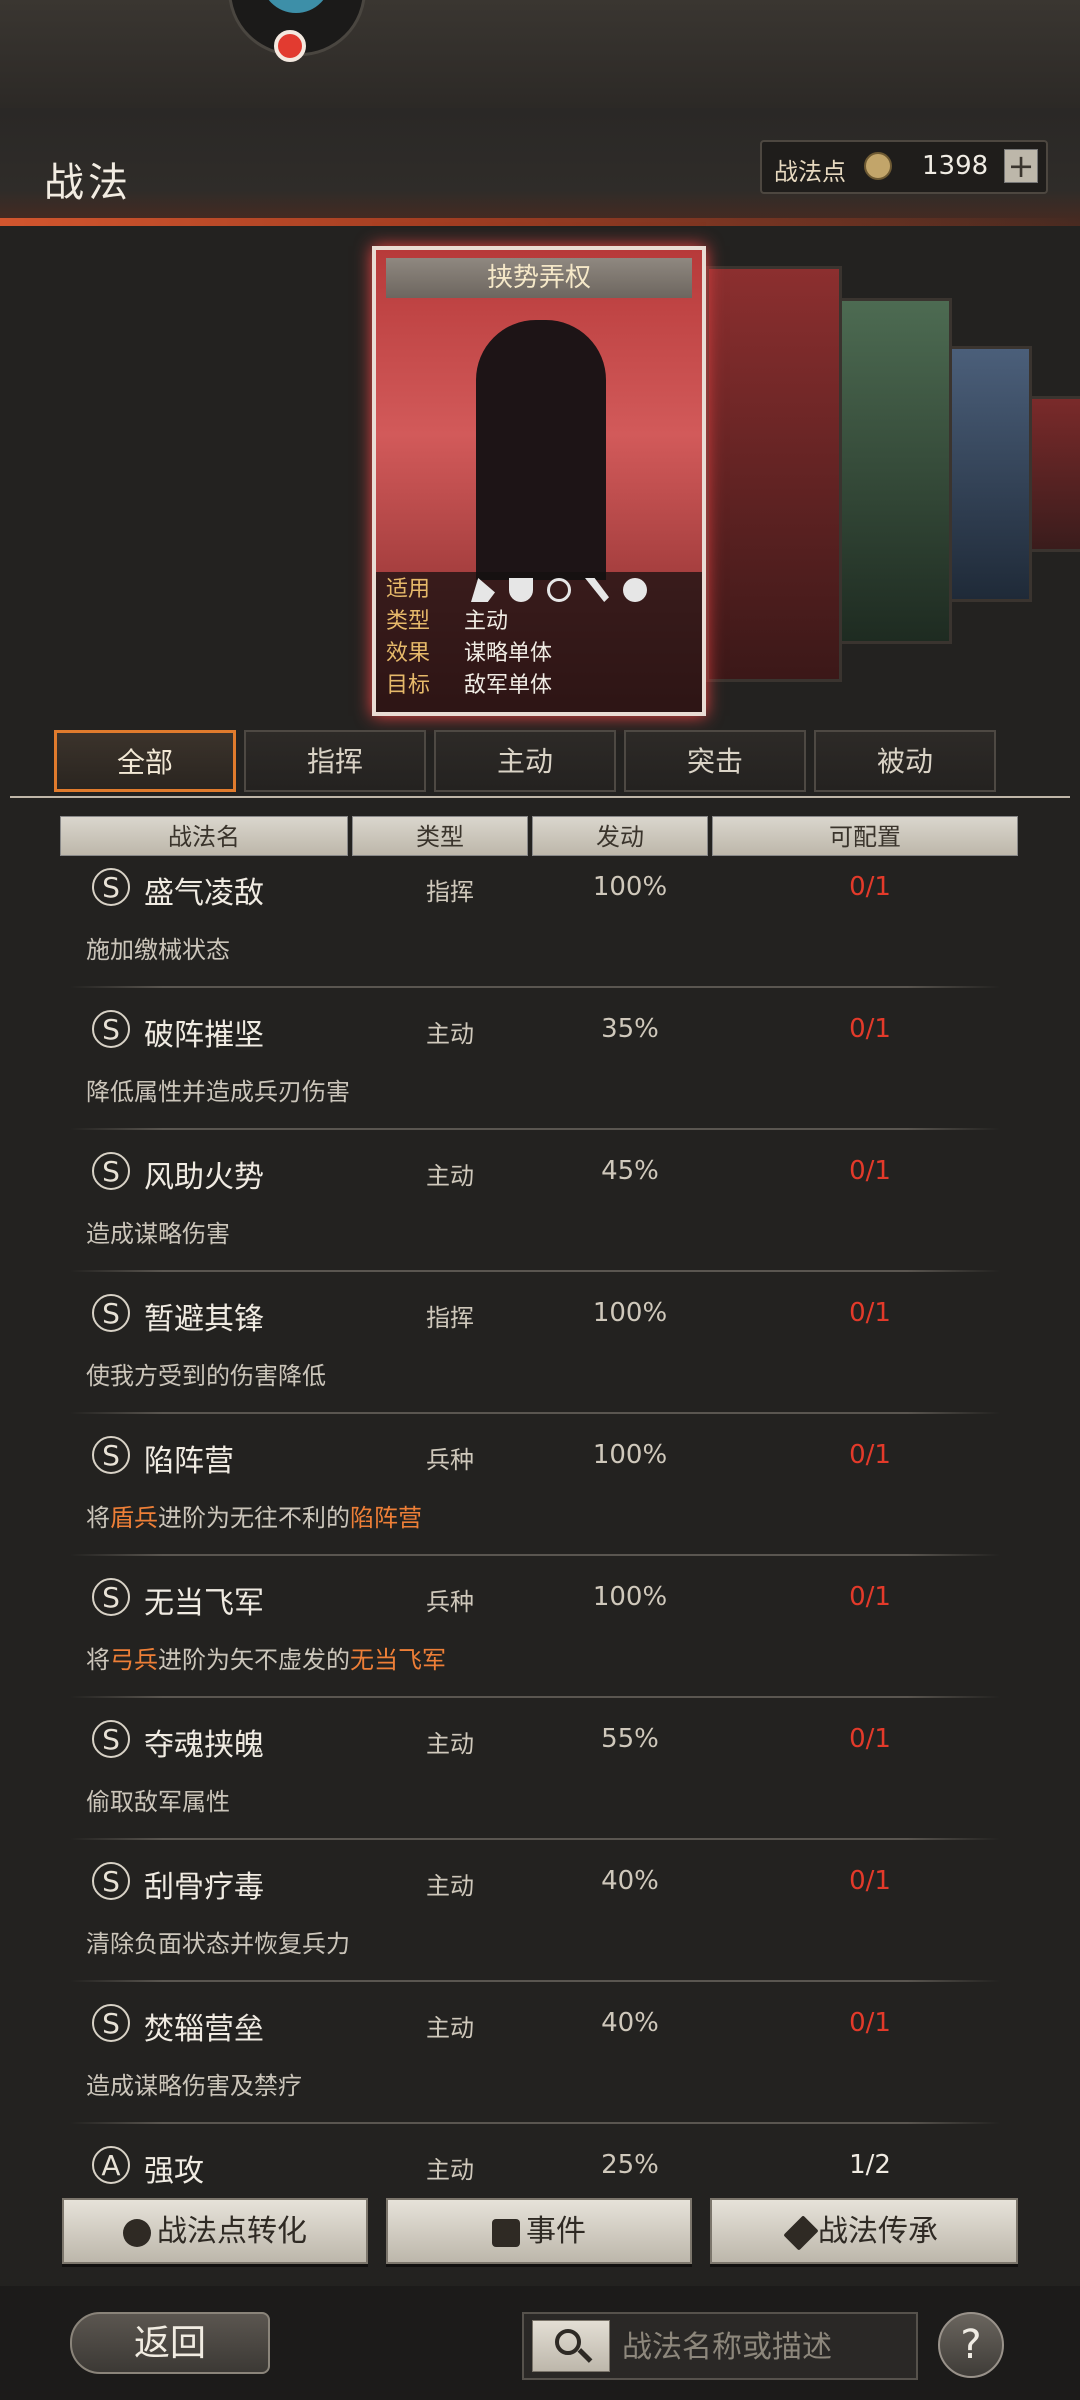 The height and width of the screenshot is (2400, 1080). I want to click on card-field-value: 敌军单体, so click(508, 685).